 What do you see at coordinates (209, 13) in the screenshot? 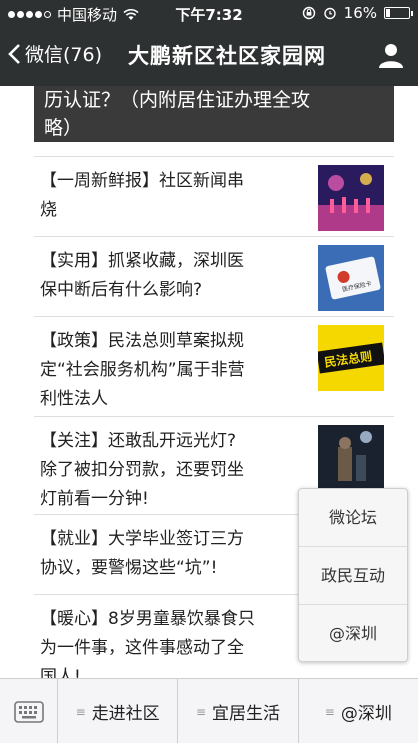
I see `status-bar: 中国移动 下午7:32 16%` at bounding box center [209, 13].